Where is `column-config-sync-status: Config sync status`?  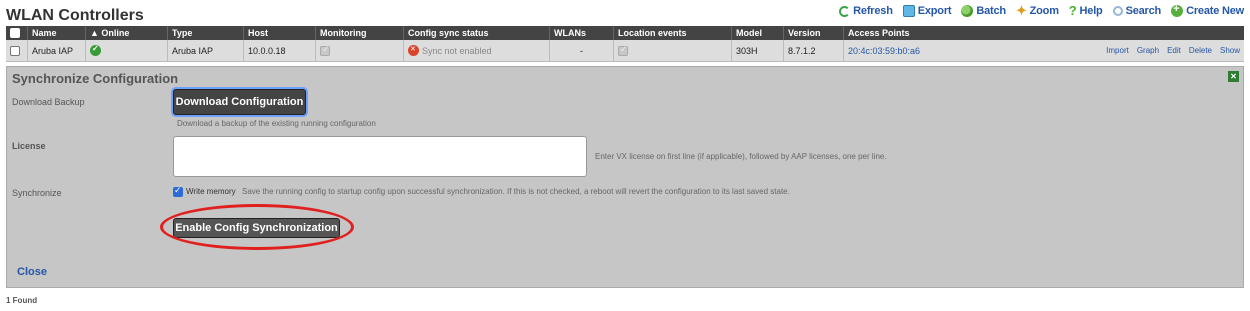
column-config-sync-status: Config sync status is located at coordinates (477, 33).